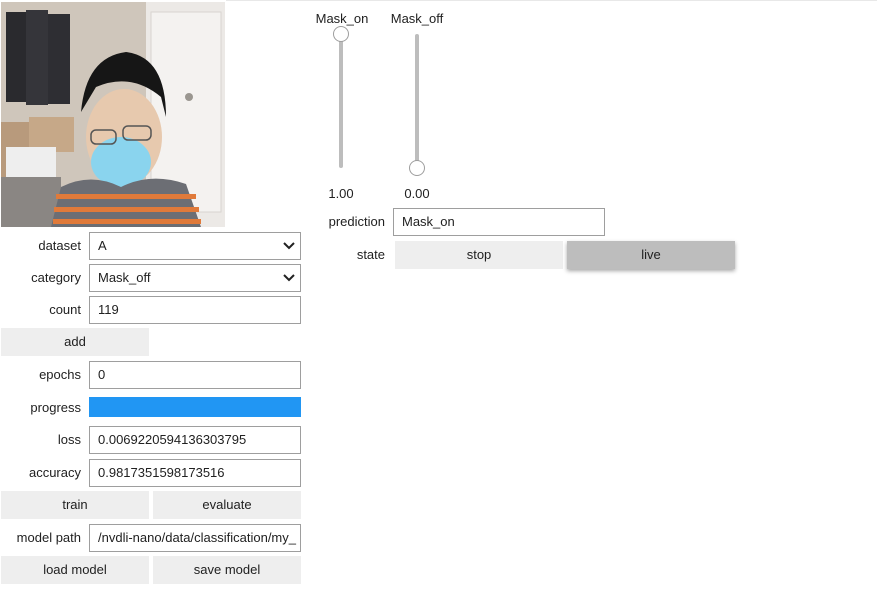 This screenshot has width=877, height=614. Describe the element at coordinates (195, 538) in the screenshot. I see `model-path-field: /nvdli-nano/data/classification/my_` at that location.